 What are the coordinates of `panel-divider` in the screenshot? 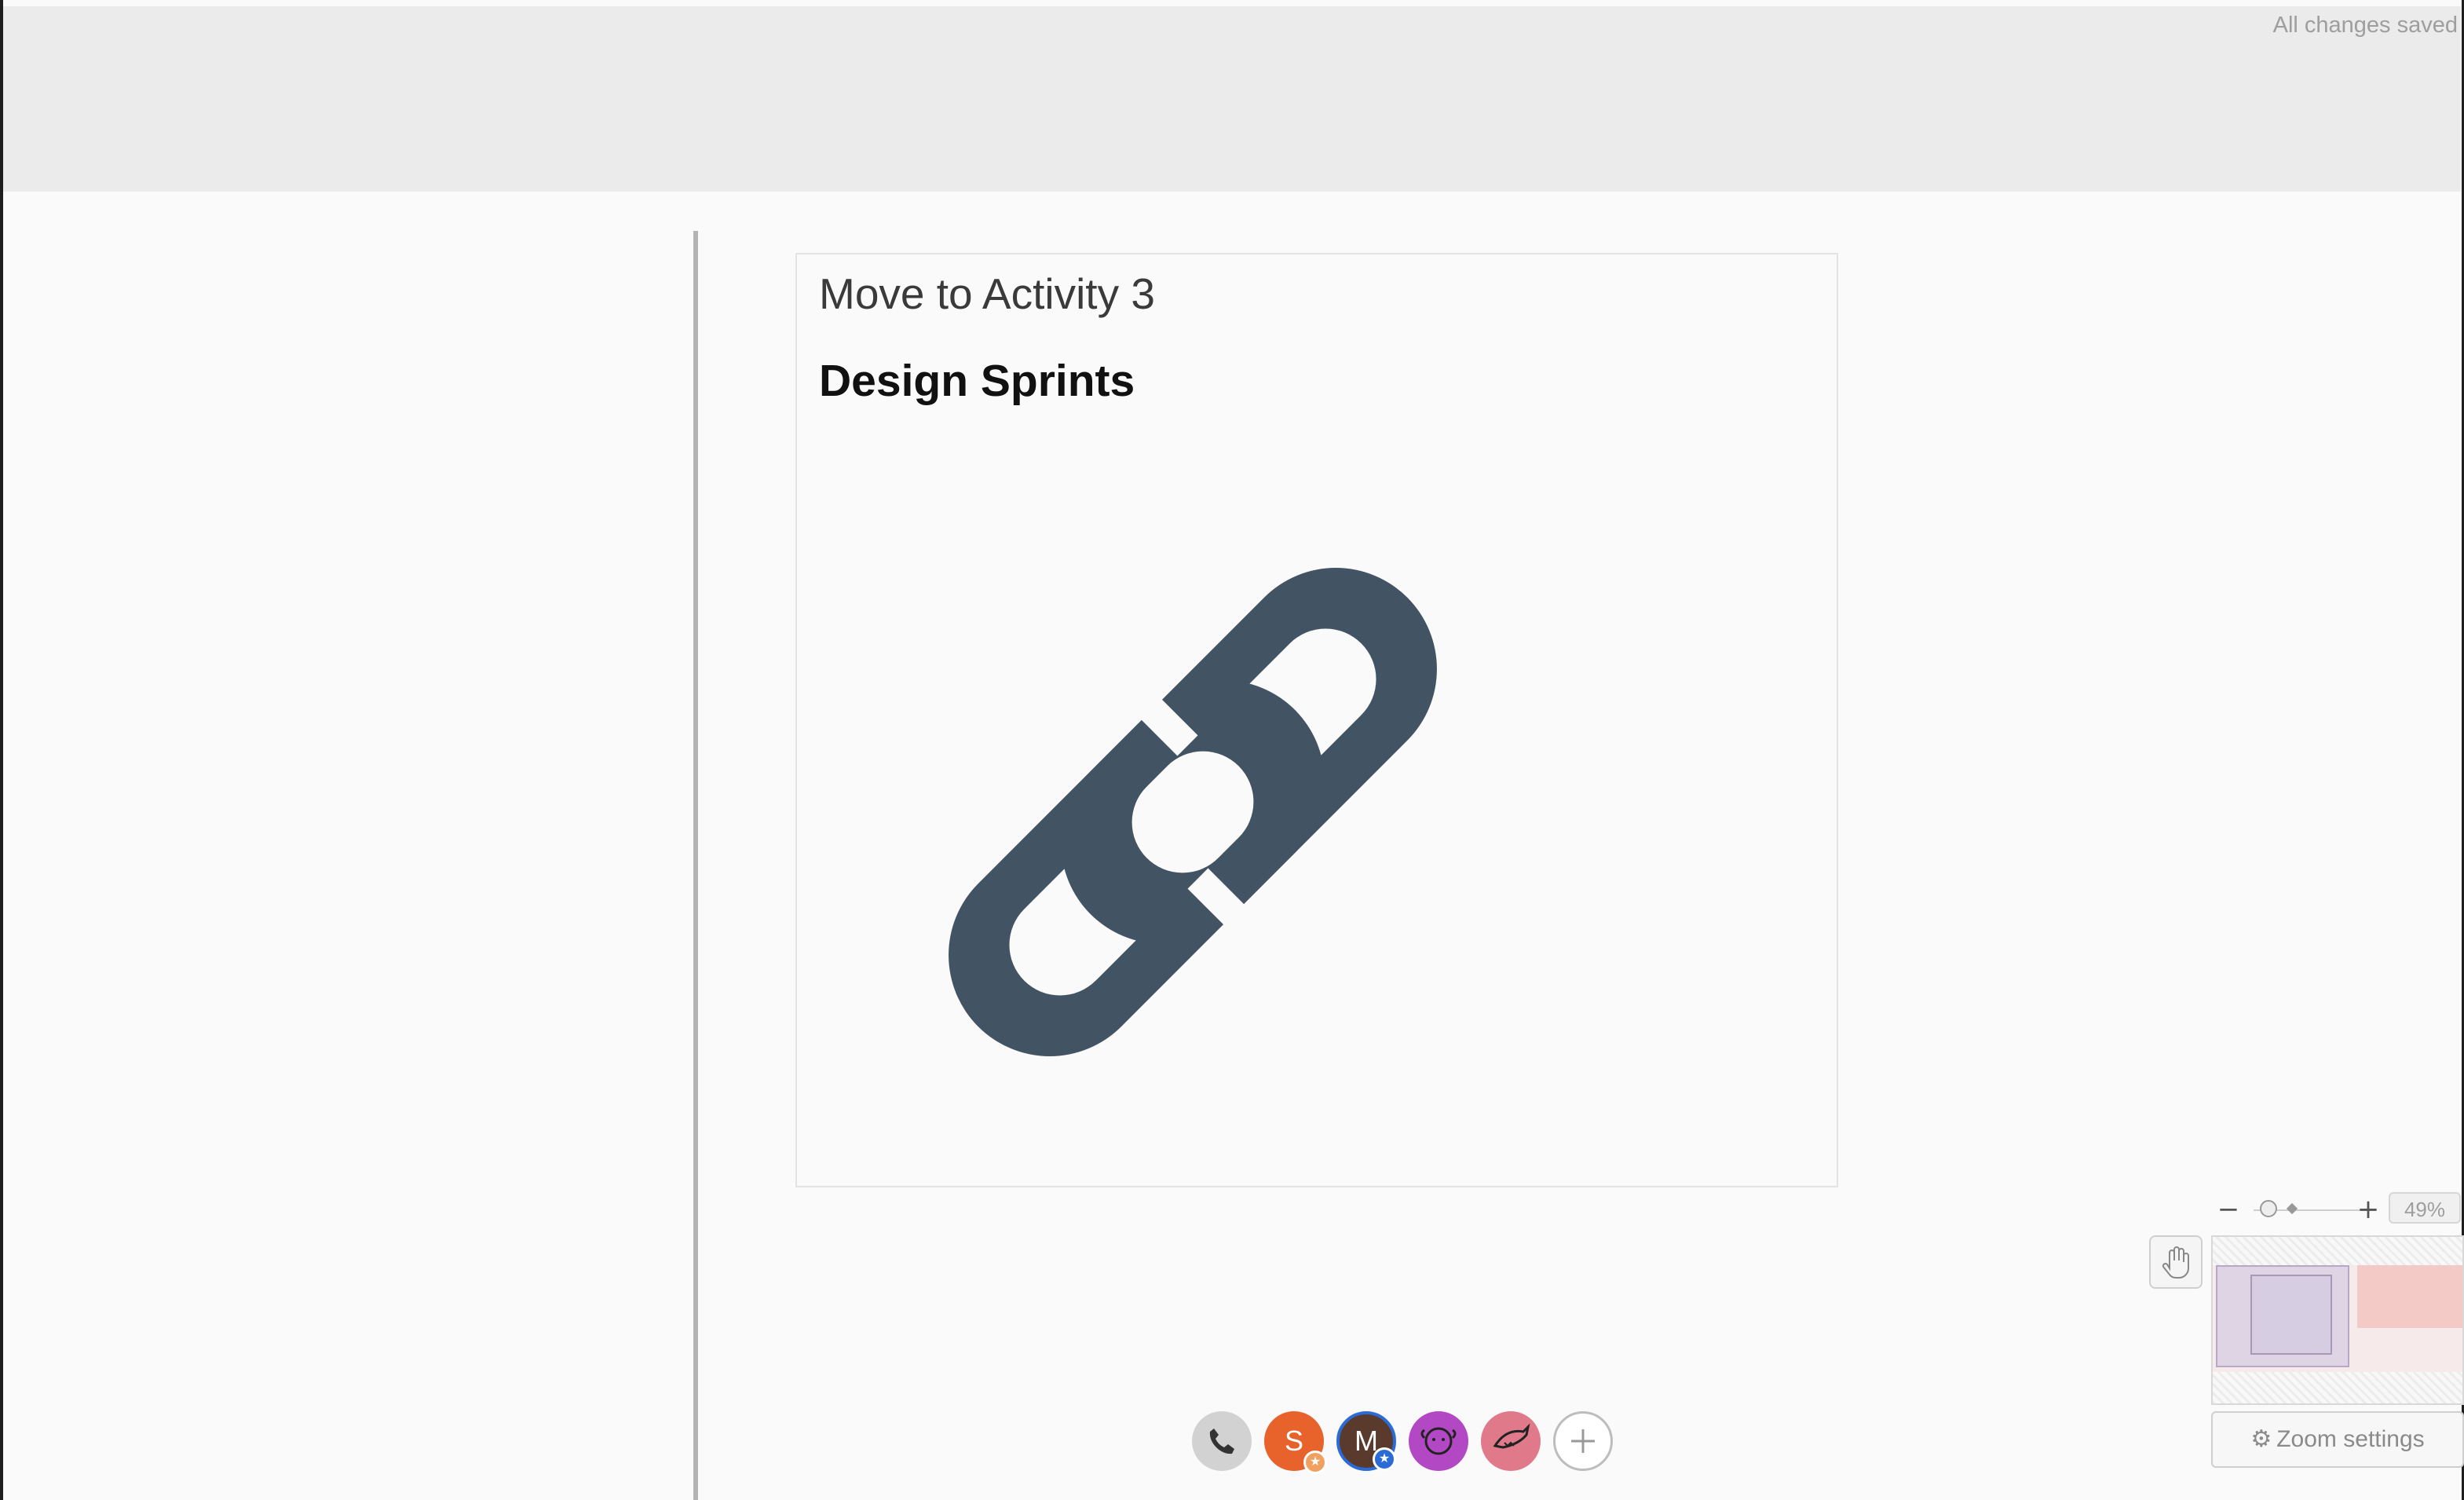 It's located at (696, 866).